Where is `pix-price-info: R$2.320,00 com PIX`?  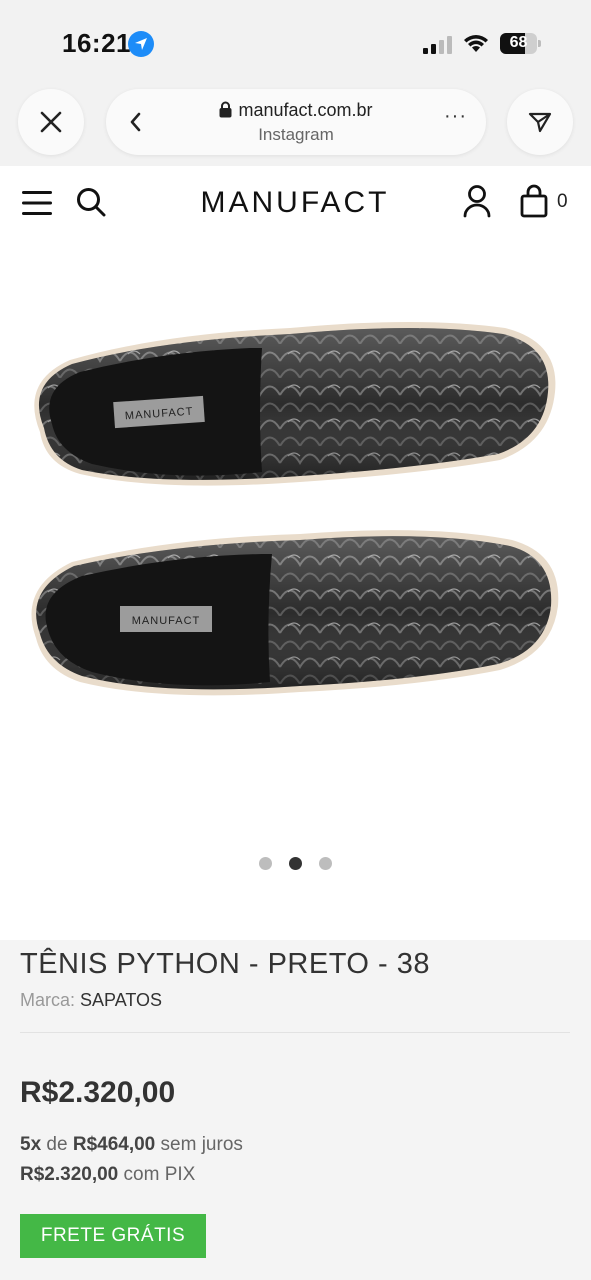
pix-price-info: R$2.320,00 com PIX is located at coordinates (107, 1175).